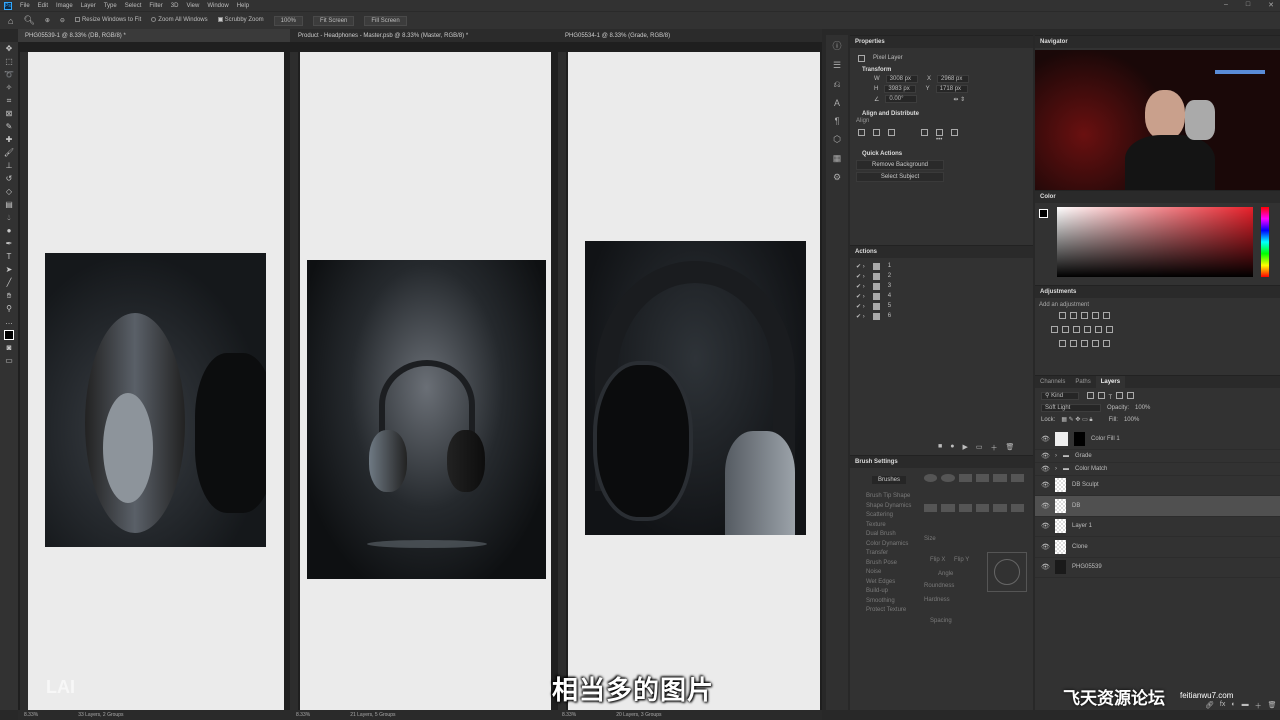 The height and width of the screenshot is (720, 1280). I want to click on action-set: ✔ › 1, so click(941, 266).